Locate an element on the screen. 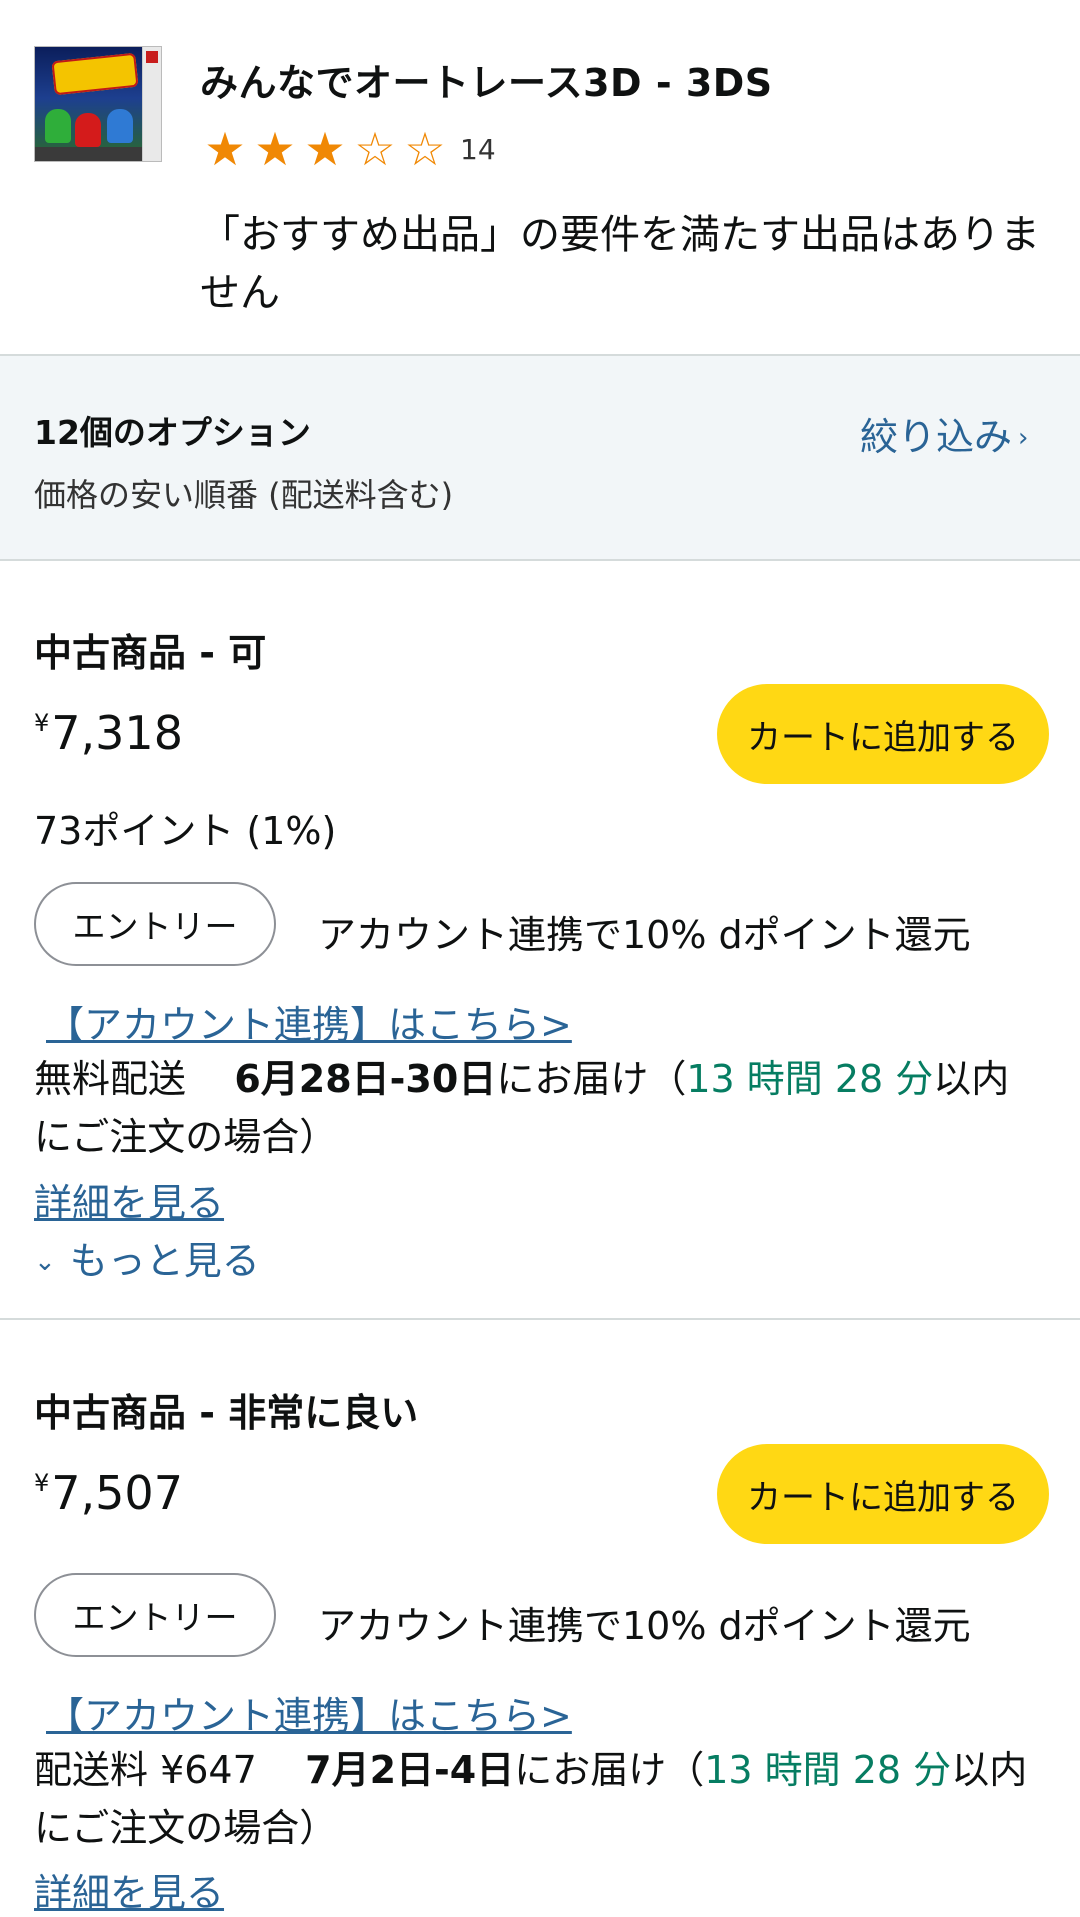 This screenshot has height=1917, width=1080. offer-price: ¥7,507 is located at coordinates (108, 1493).